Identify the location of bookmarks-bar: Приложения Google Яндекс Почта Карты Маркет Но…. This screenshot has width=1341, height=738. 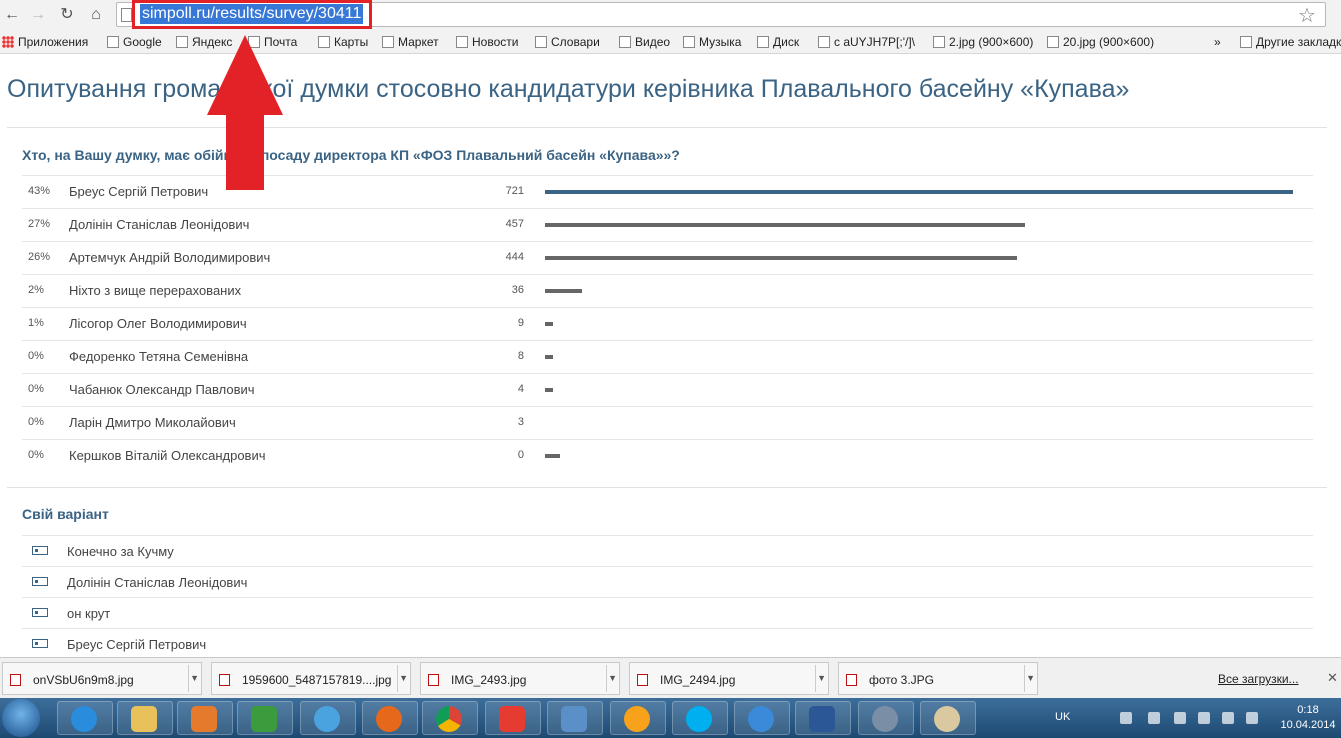
(670, 42).